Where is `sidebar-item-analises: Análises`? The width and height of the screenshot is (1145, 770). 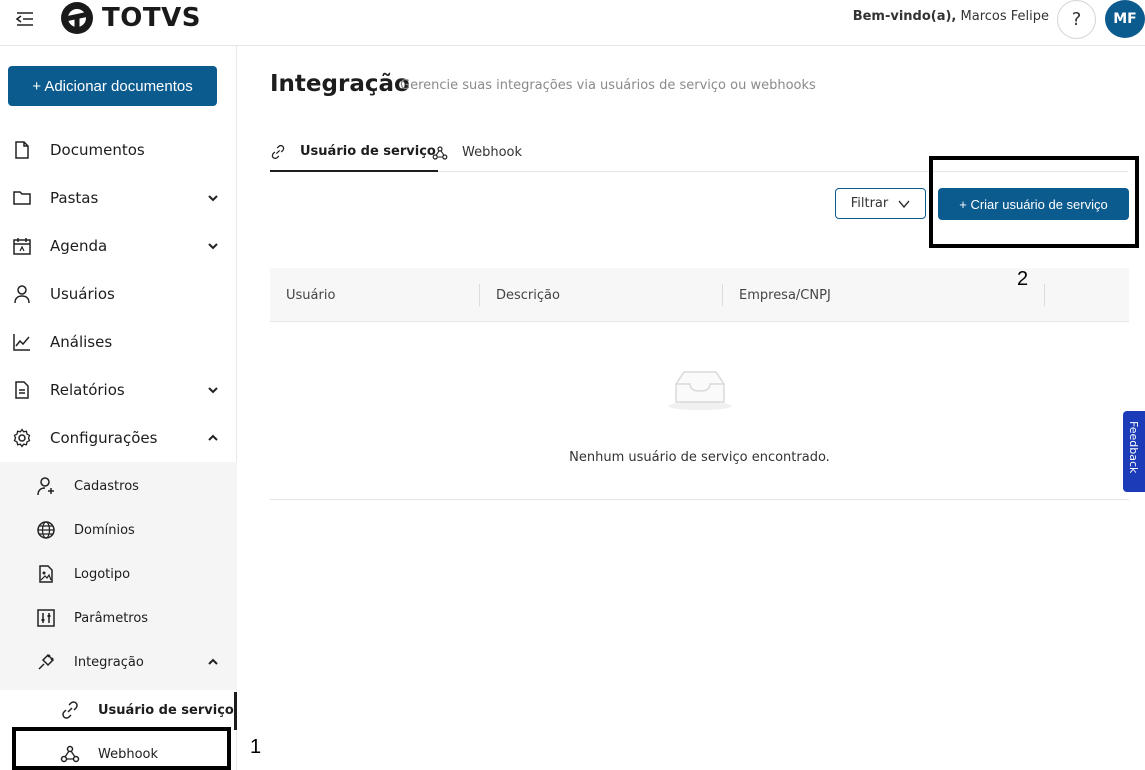
sidebar-item-analises: Análises is located at coordinates (118, 342).